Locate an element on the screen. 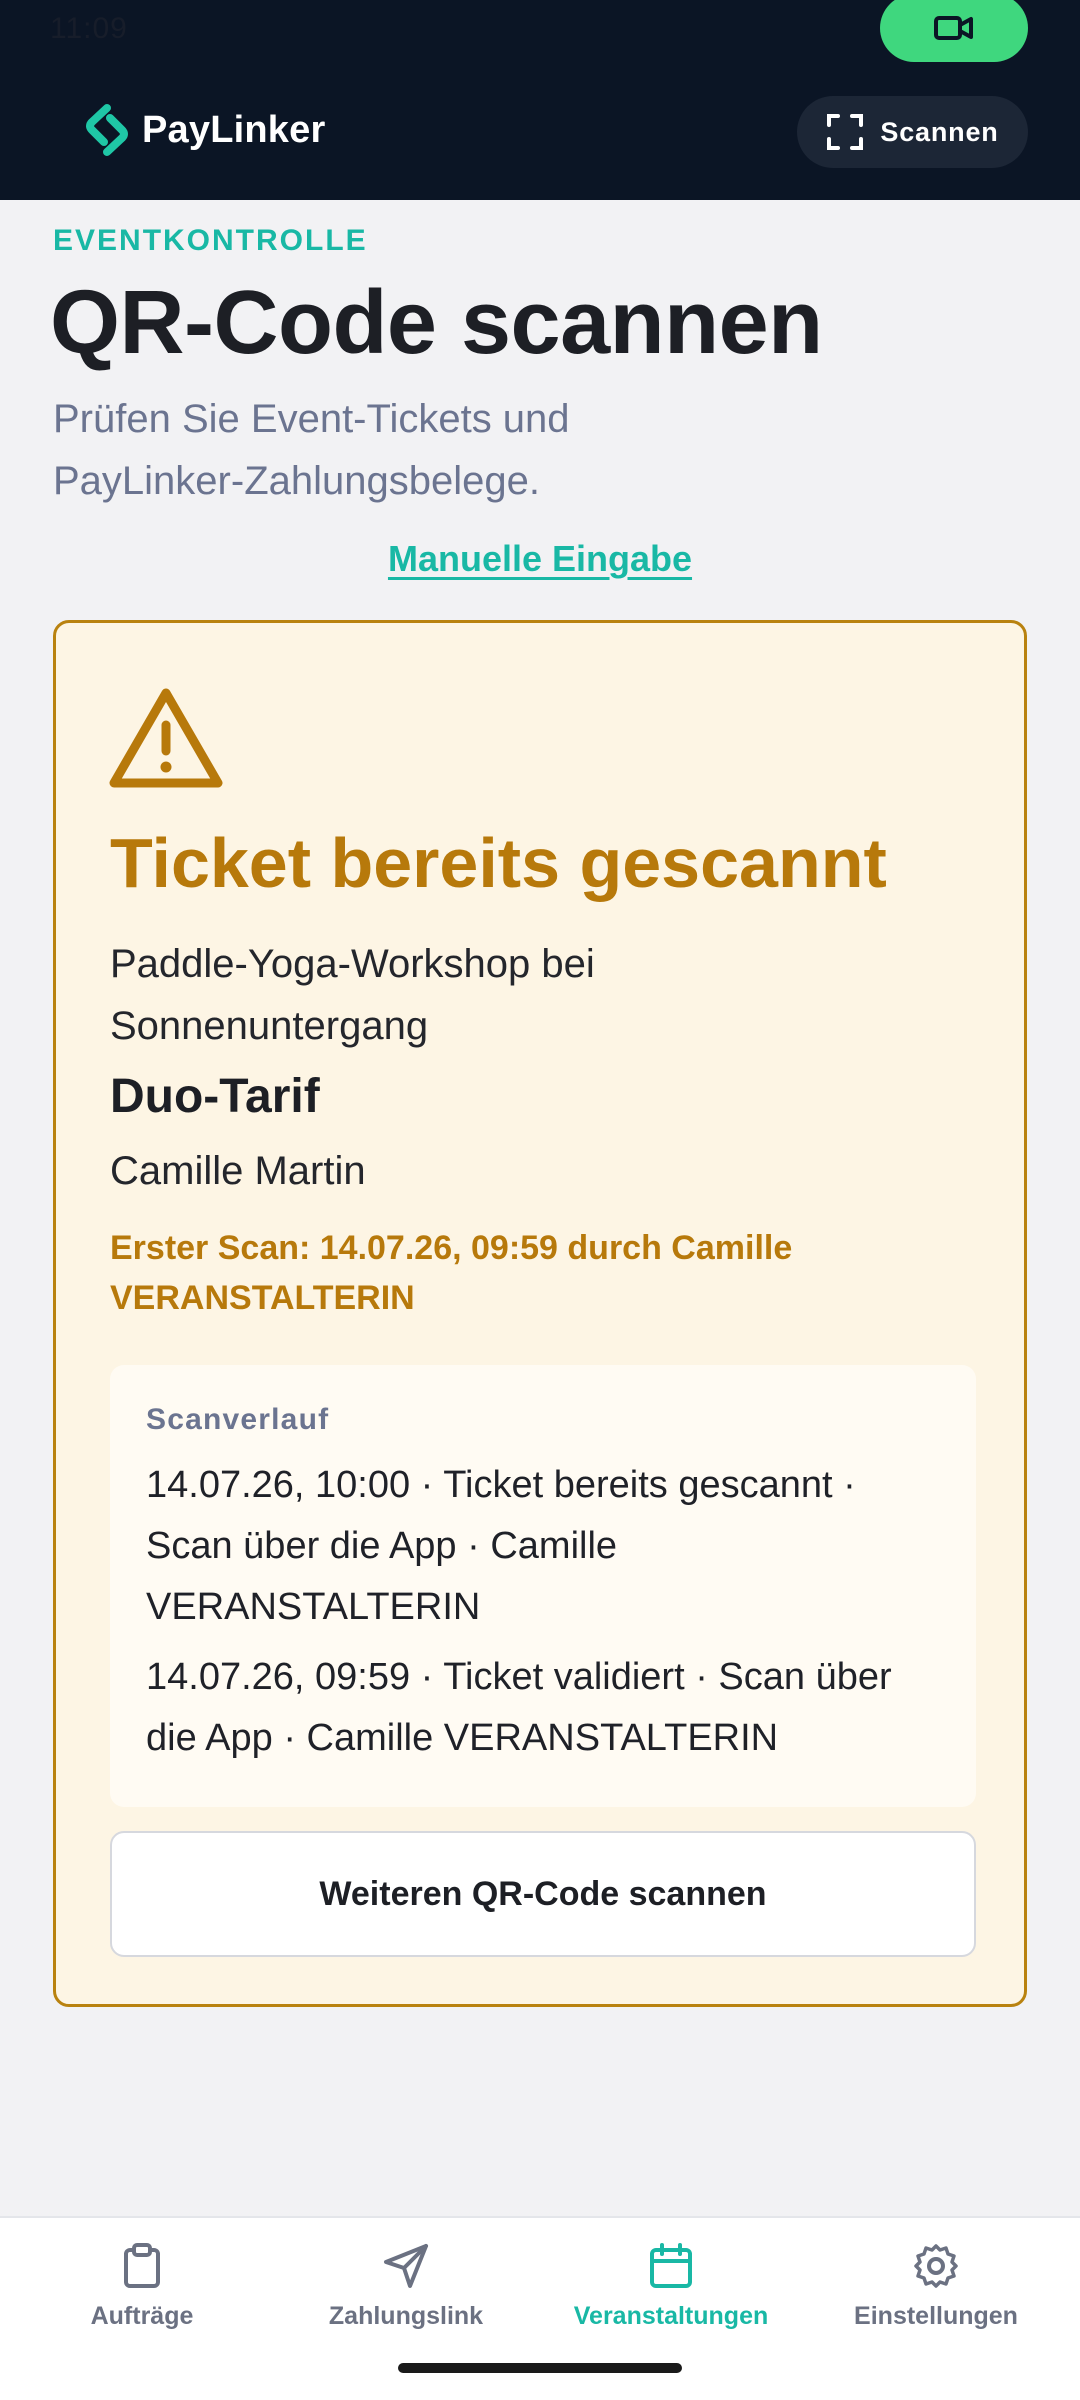  send-icon is located at coordinates (406, 2266).